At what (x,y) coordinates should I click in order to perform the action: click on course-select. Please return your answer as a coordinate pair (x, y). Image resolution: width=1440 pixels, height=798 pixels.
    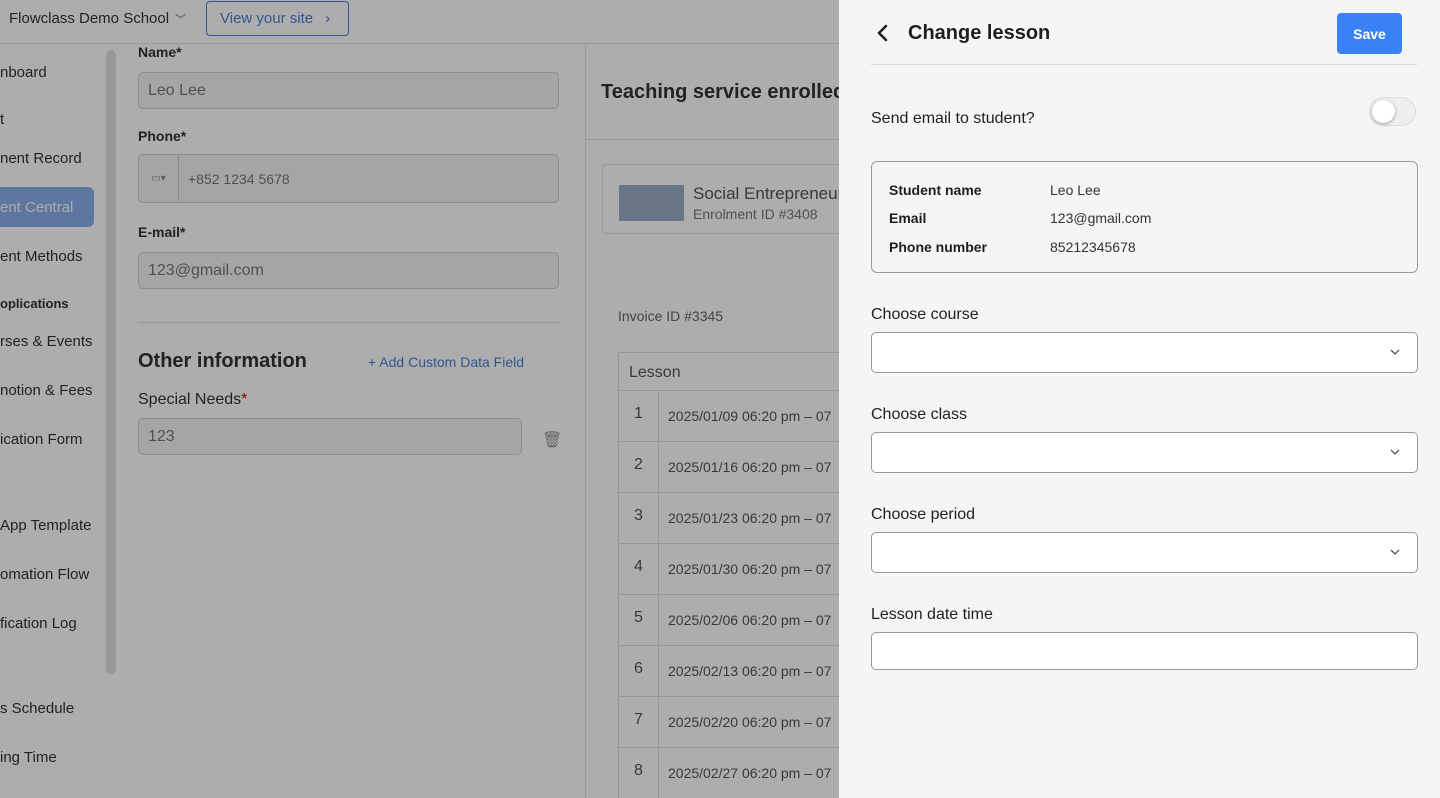
    Looking at the image, I should click on (1144, 352).